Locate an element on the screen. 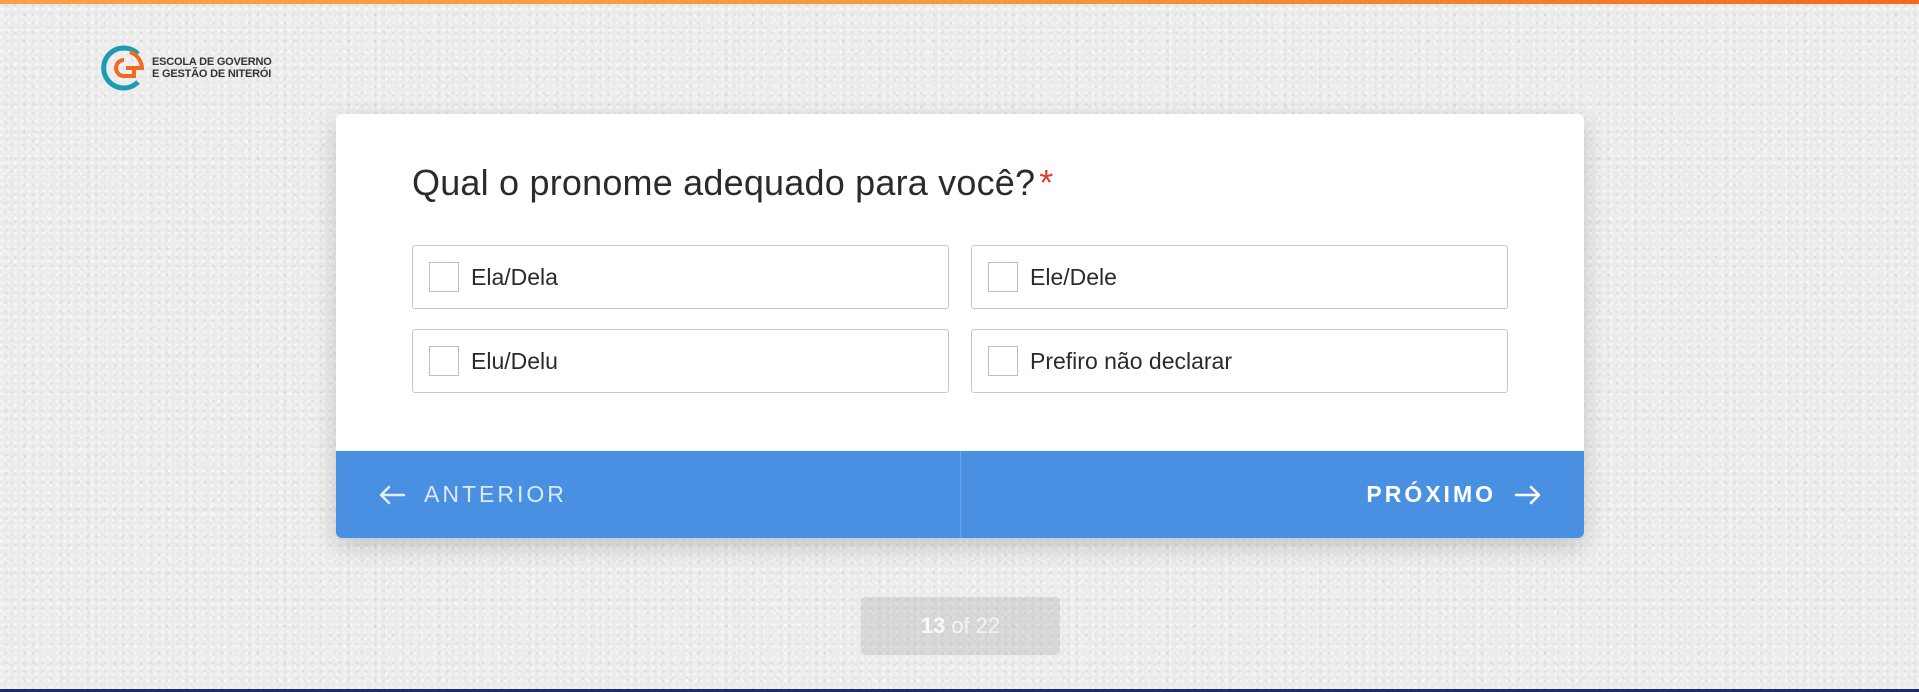 The image size is (1919, 692). navigation-bar: ANTERIOR PRÓXIMO is located at coordinates (960, 494).